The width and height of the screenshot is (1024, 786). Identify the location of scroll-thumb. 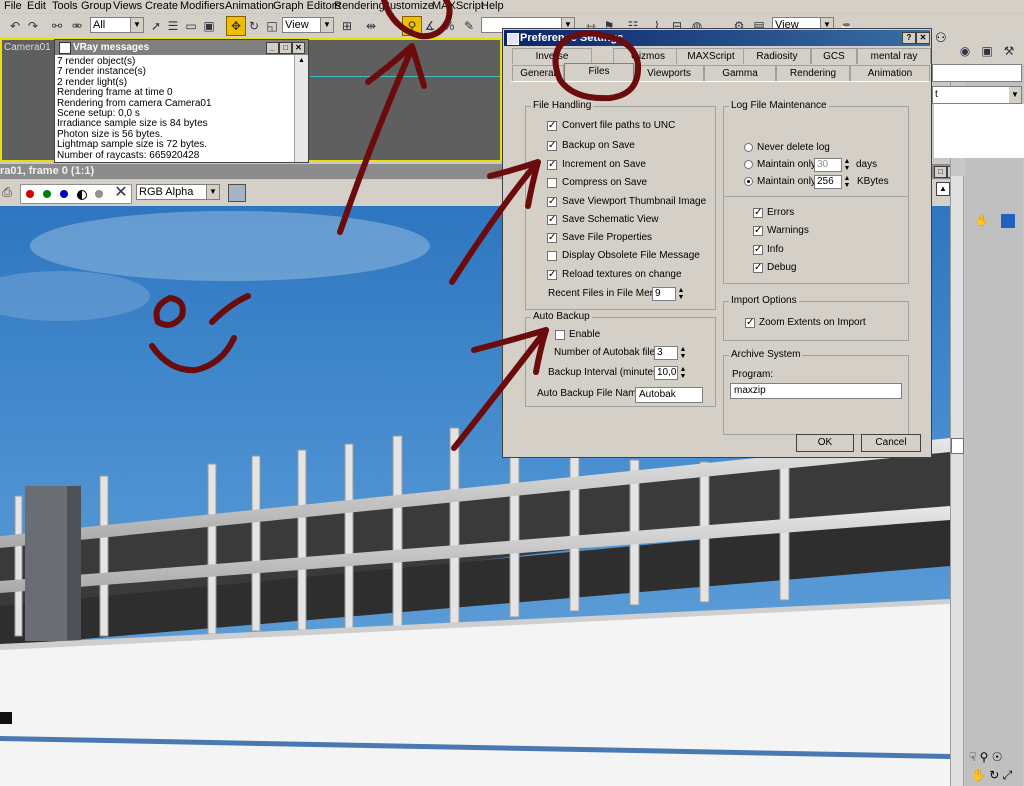
(957, 446).